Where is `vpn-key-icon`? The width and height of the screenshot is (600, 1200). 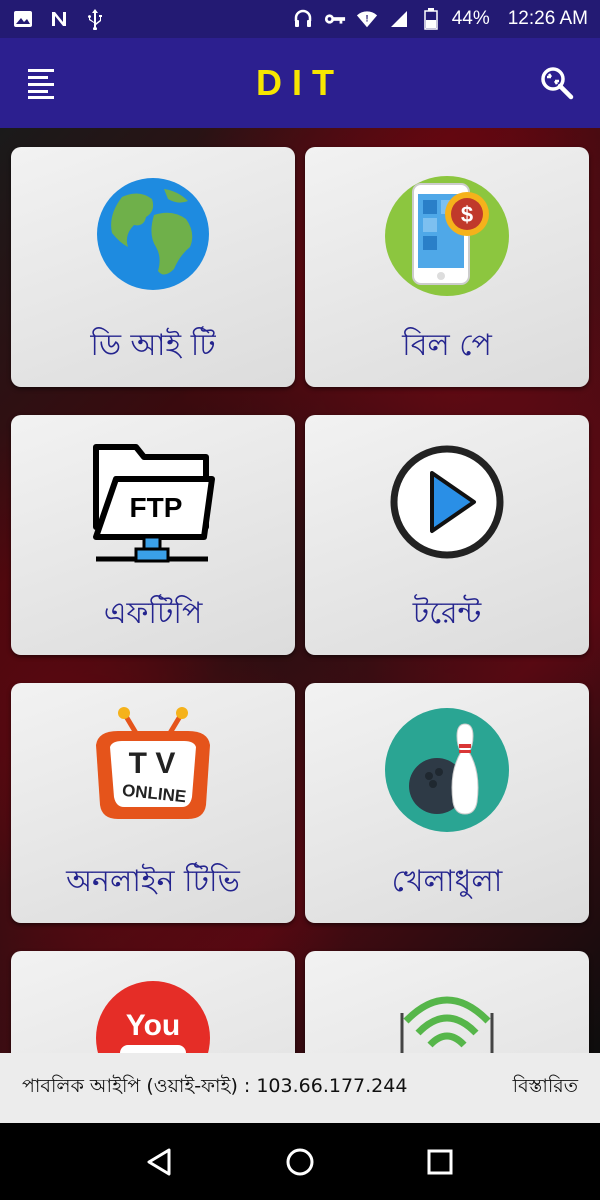
vpn-key-icon is located at coordinates (335, 19).